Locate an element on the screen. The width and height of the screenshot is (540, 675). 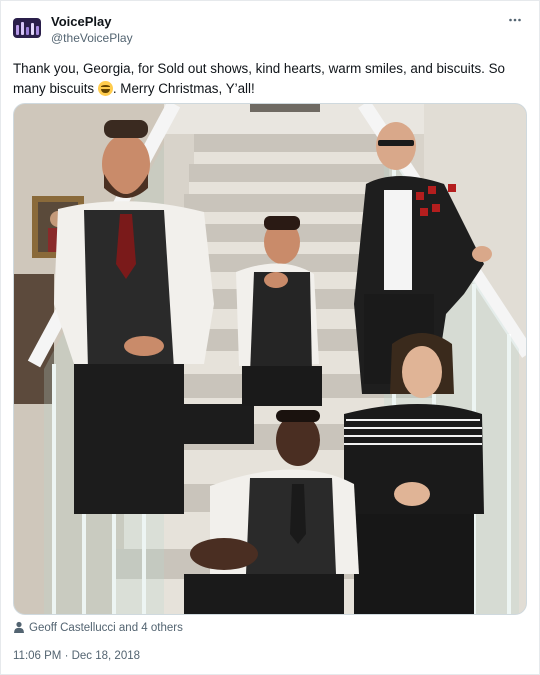
tweet-header: VoicePlay @theVoicePlay is located at coordinates (270, 30).